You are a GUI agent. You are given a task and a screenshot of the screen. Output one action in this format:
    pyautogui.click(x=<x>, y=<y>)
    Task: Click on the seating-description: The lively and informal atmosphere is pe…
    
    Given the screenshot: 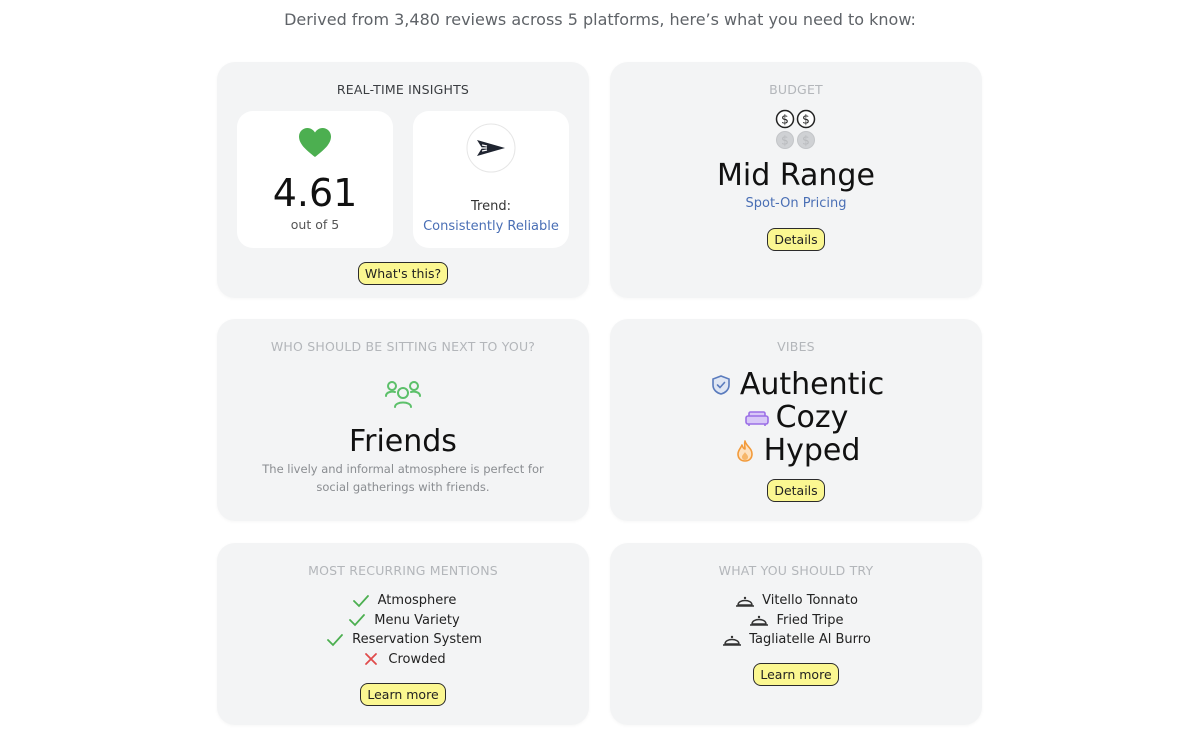 What is the action you would take?
    pyautogui.click(x=403, y=478)
    